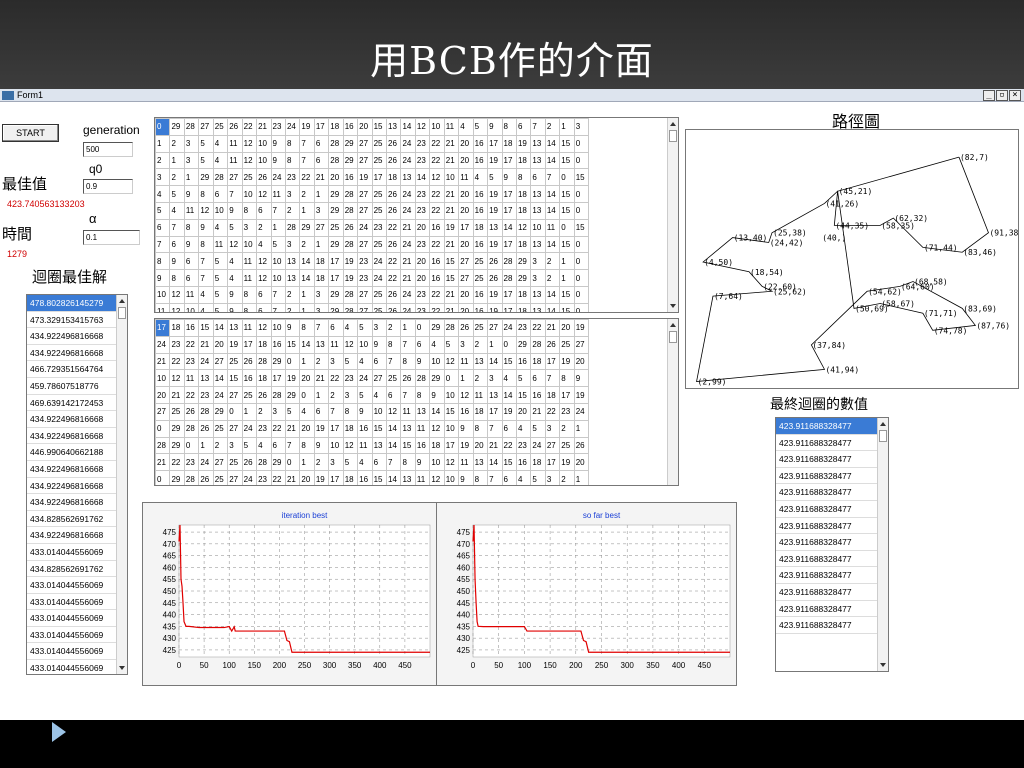  What do you see at coordinates (220, 177) in the screenshot?
I see `pheromone-cell: 28` at bounding box center [220, 177].